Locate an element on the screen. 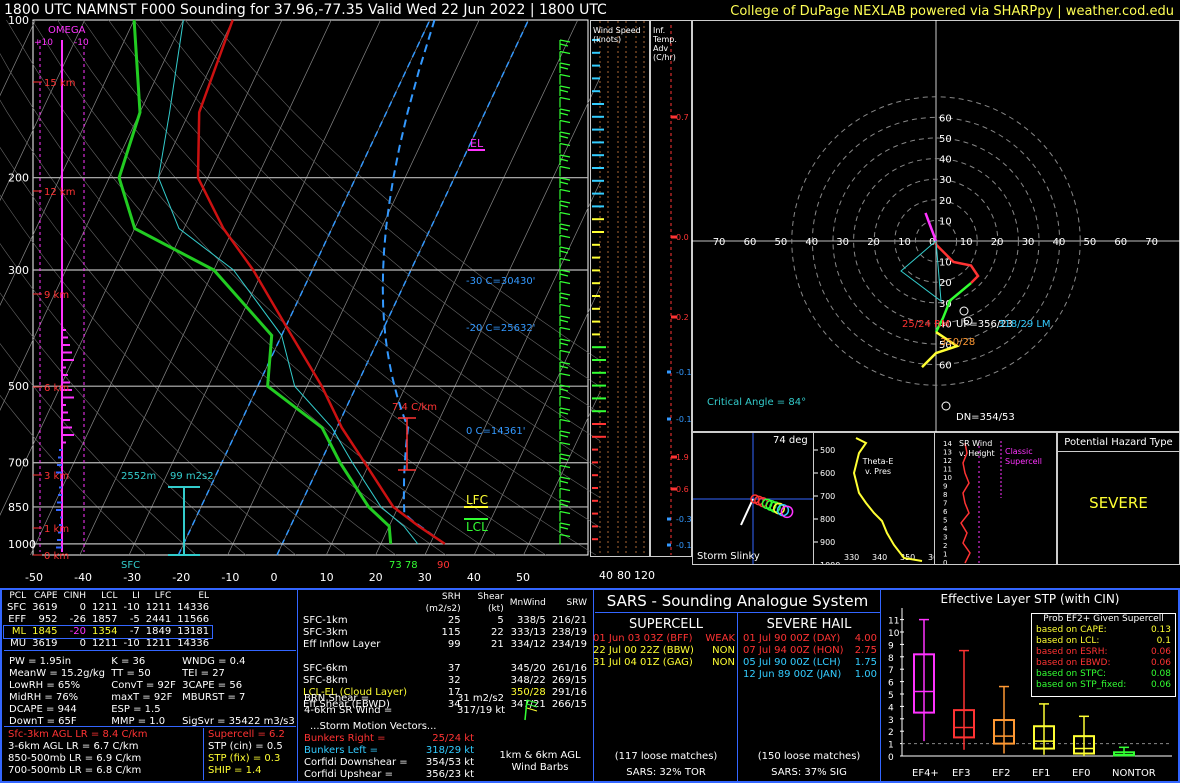 This screenshot has width=1180, height=783. height-label: 9 km is located at coordinates (56, 295).